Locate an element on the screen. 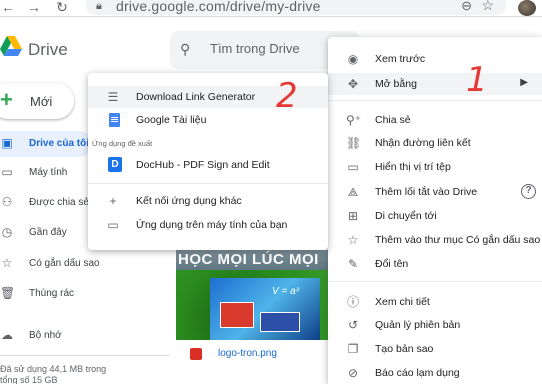 The height and width of the screenshot is (384, 542). drive-logo-icon is located at coordinates (11, 46).